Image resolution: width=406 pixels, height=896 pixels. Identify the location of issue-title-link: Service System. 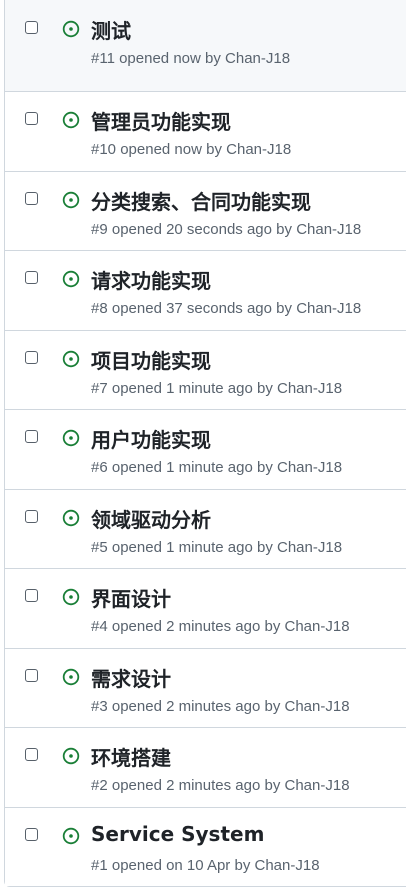
(177, 834).